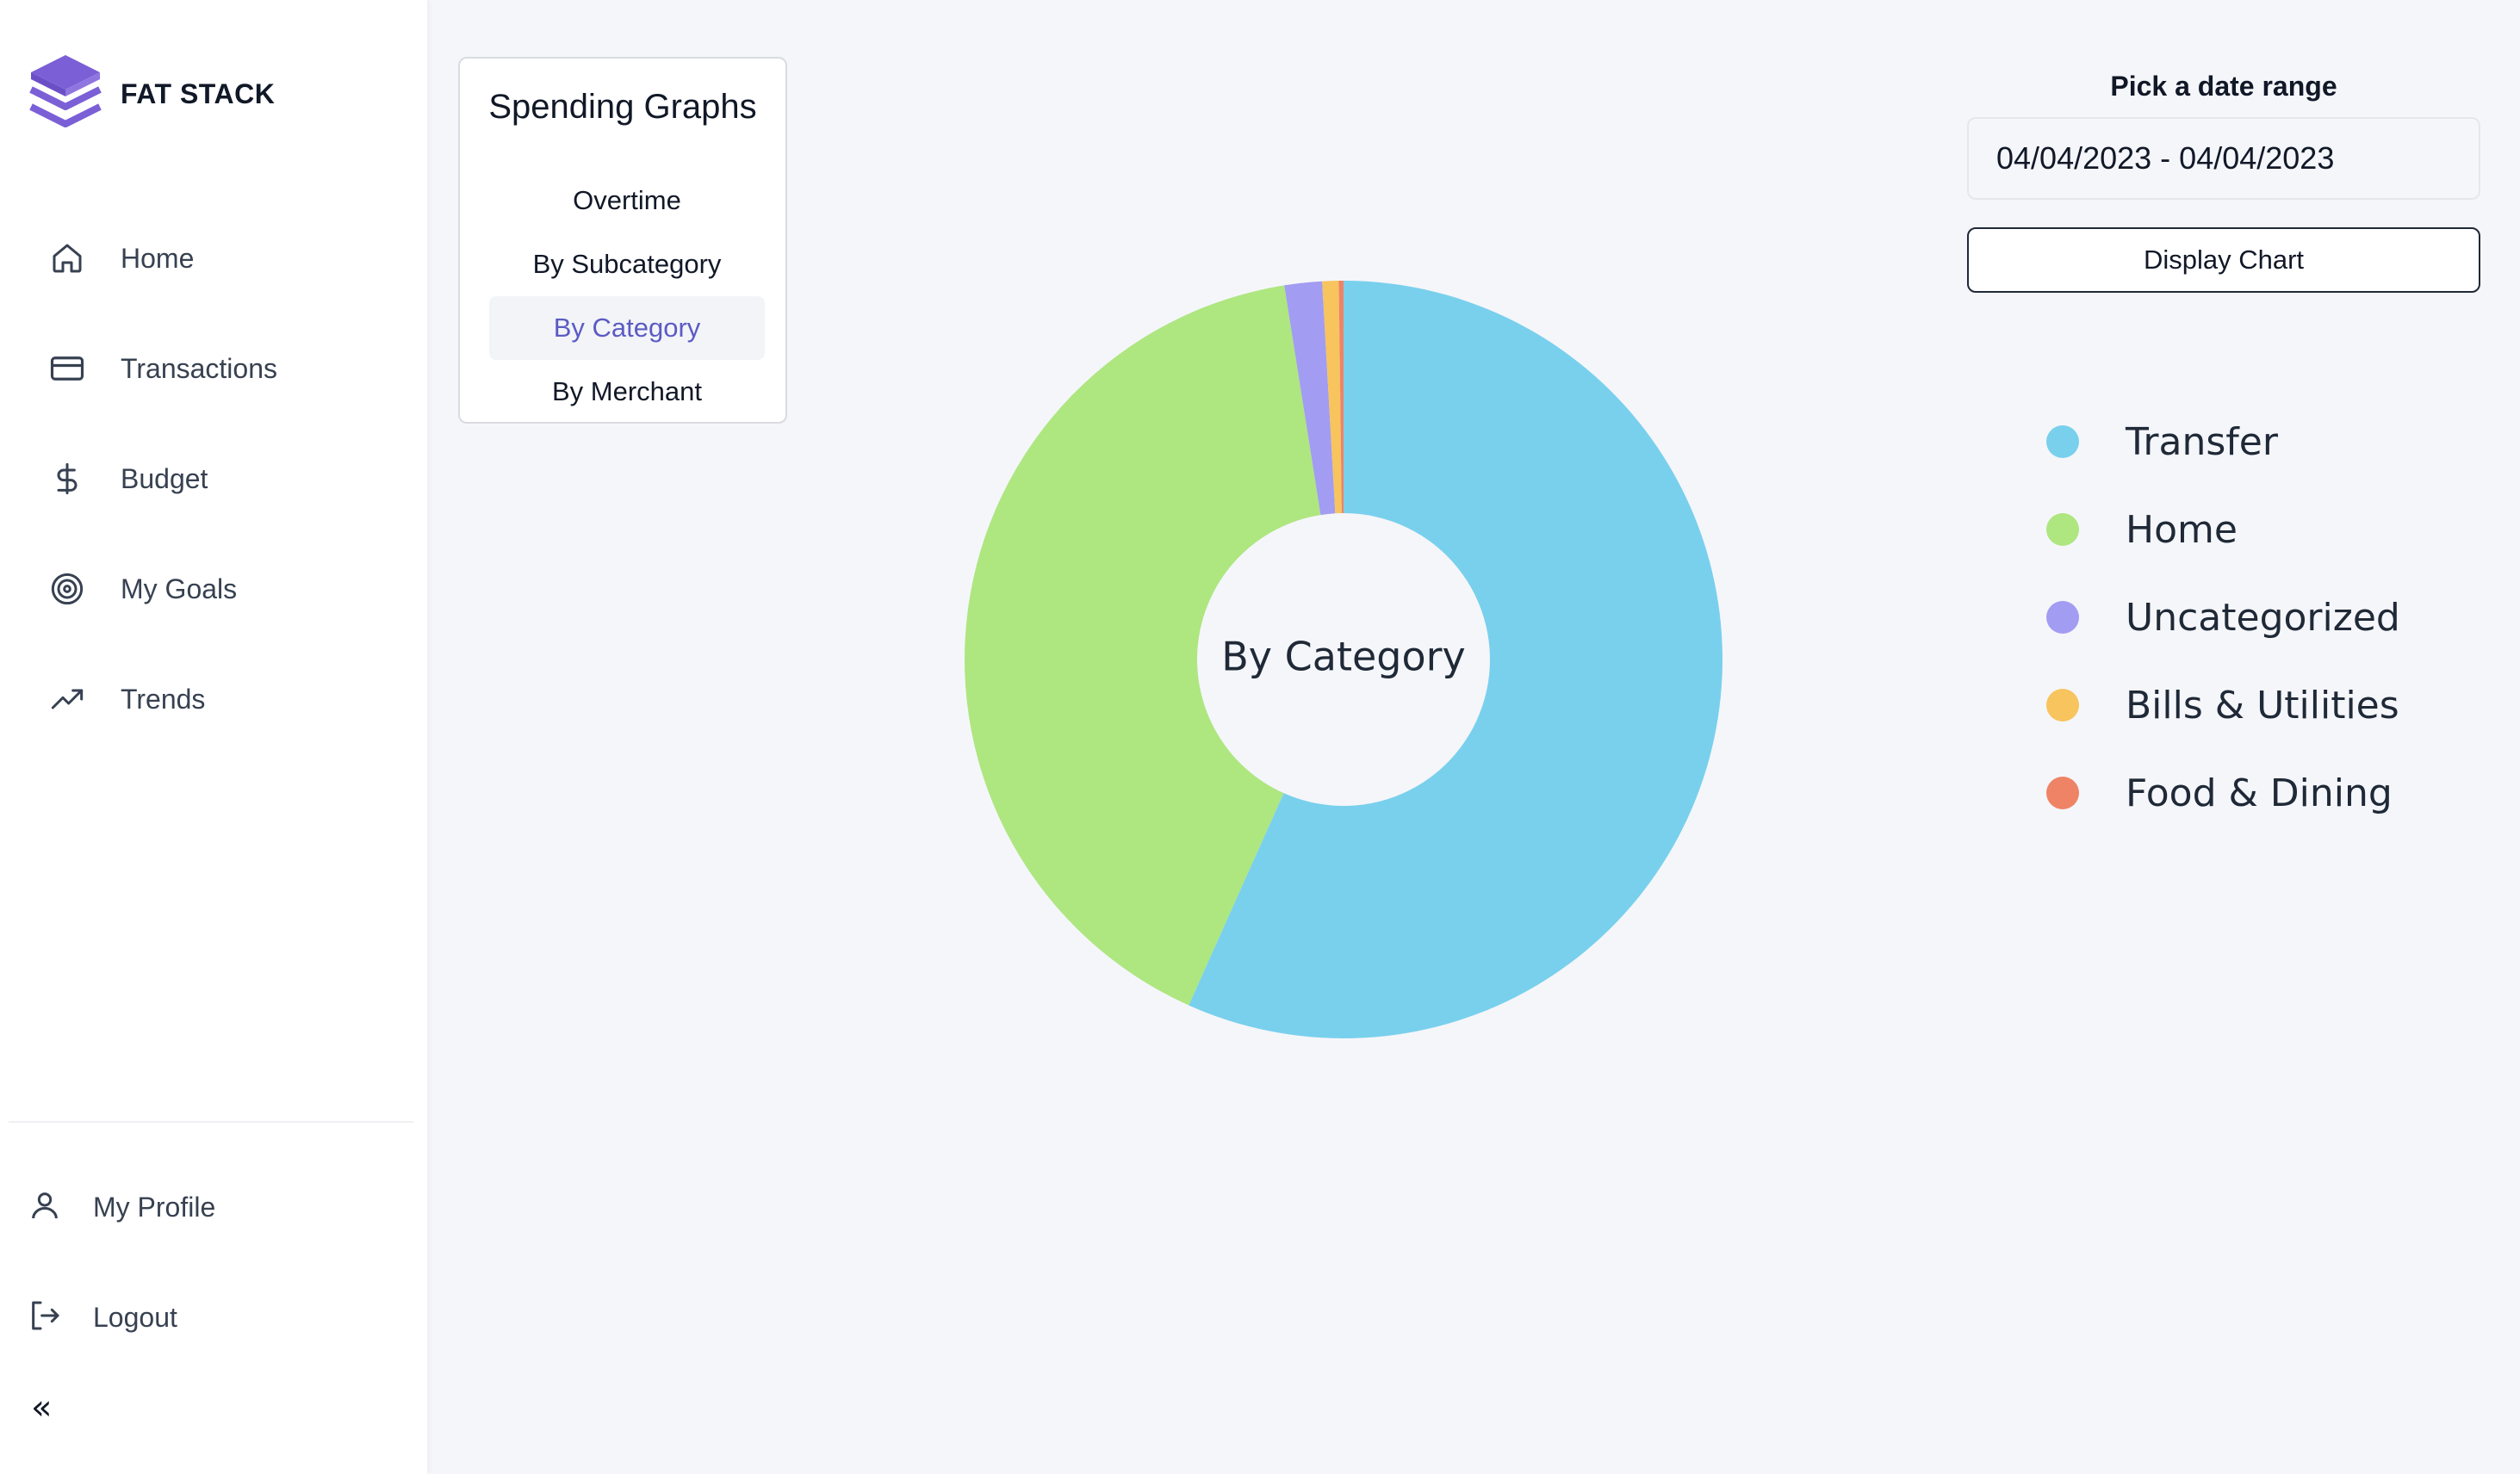 The height and width of the screenshot is (1474, 2520). Describe the element at coordinates (2224, 260) in the screenshot. I see `display-chart-button: Display Chart` at that location.